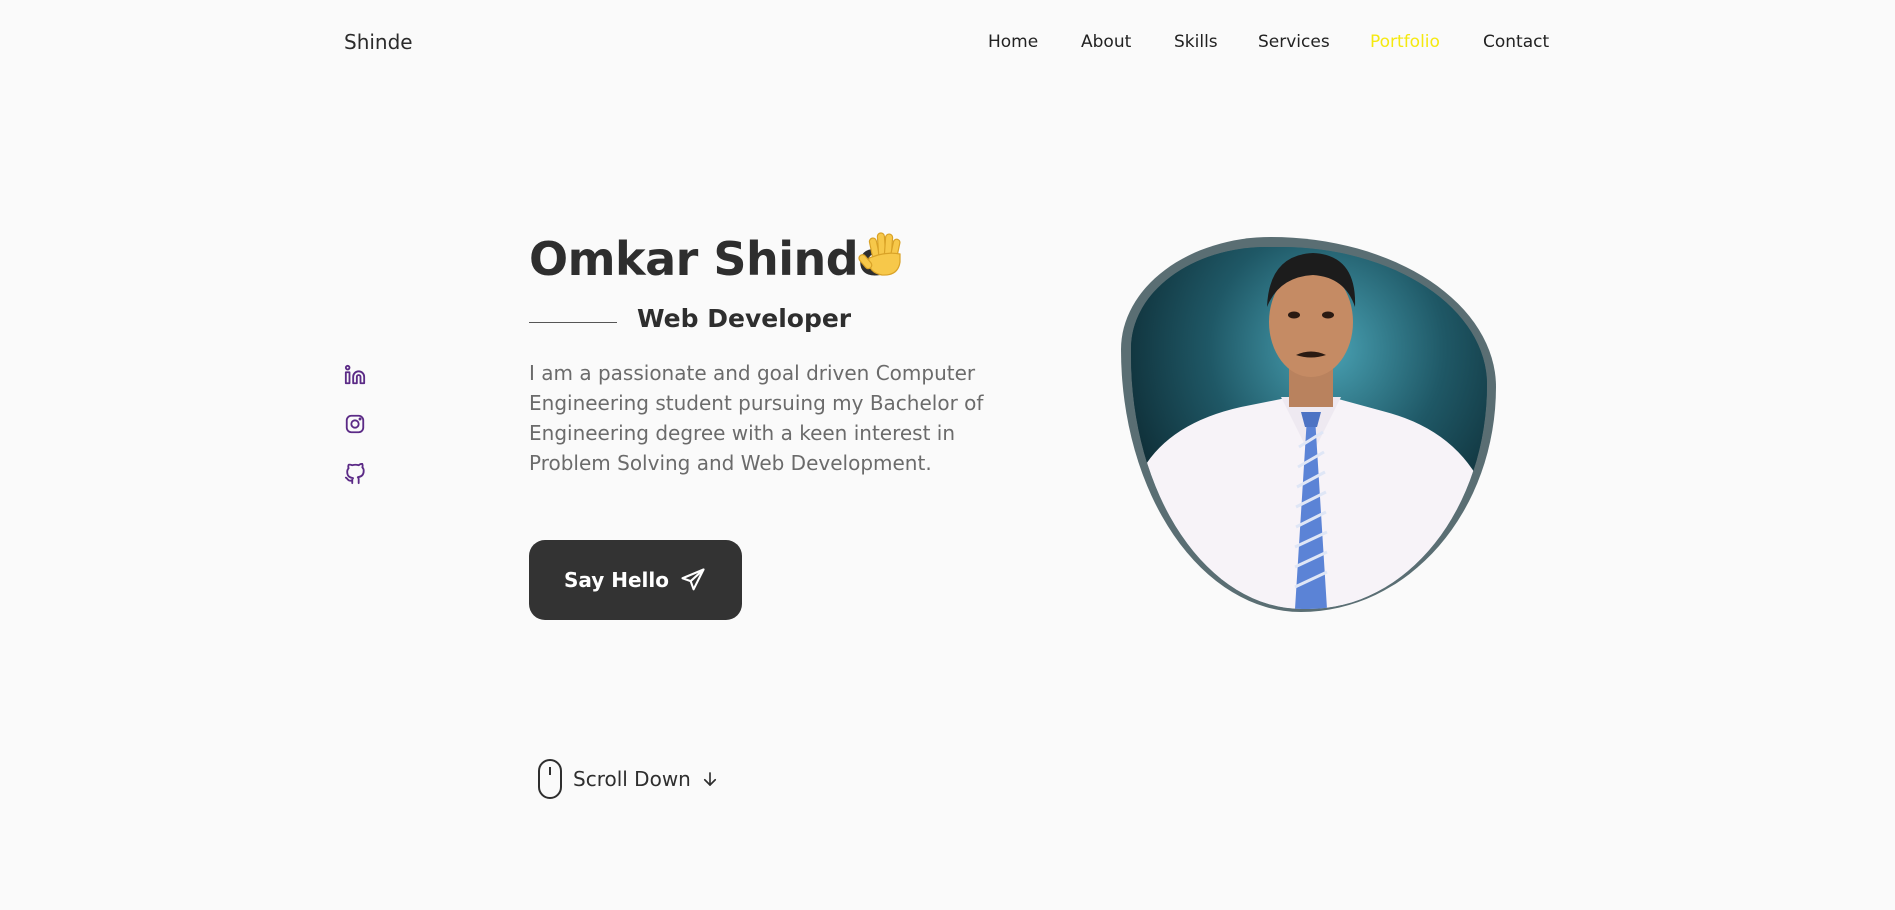 This screenshot has width=1895, height=910. Describe the element at coordinates (355, 424) in the screenshot. I see `instagram-icon` at that location.